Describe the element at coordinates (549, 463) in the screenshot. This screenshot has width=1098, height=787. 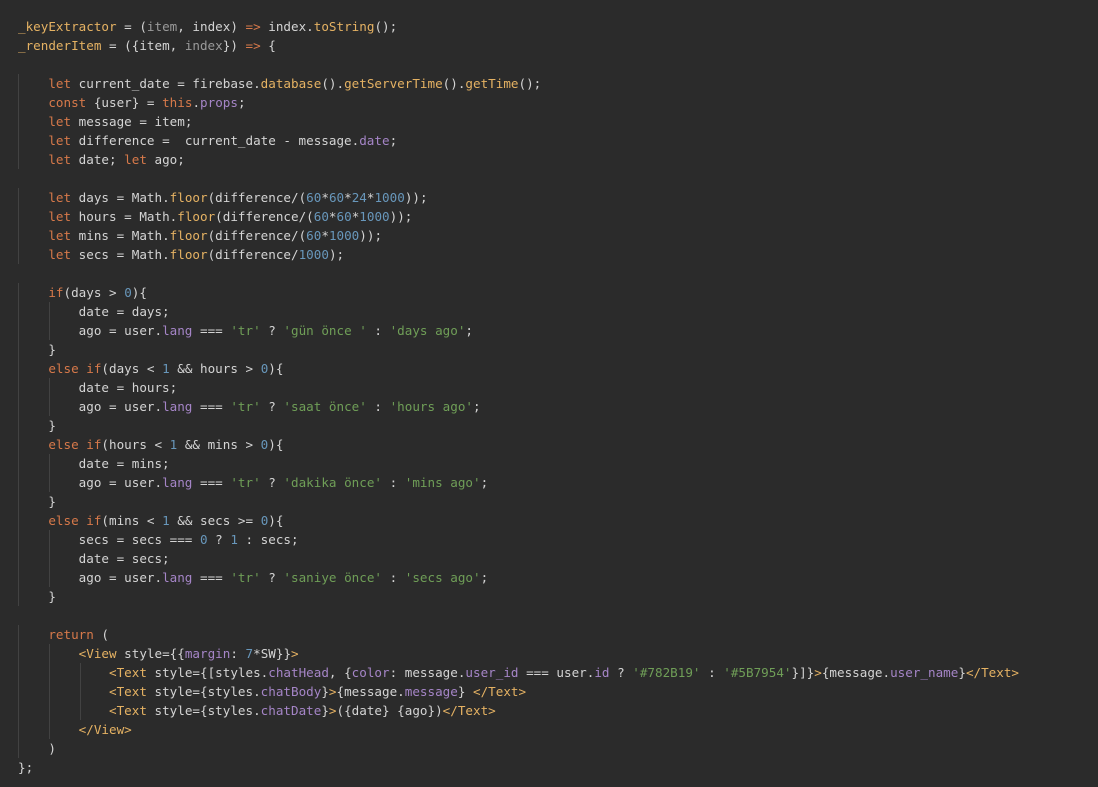
I see `code-line: date = mins;` at that location.